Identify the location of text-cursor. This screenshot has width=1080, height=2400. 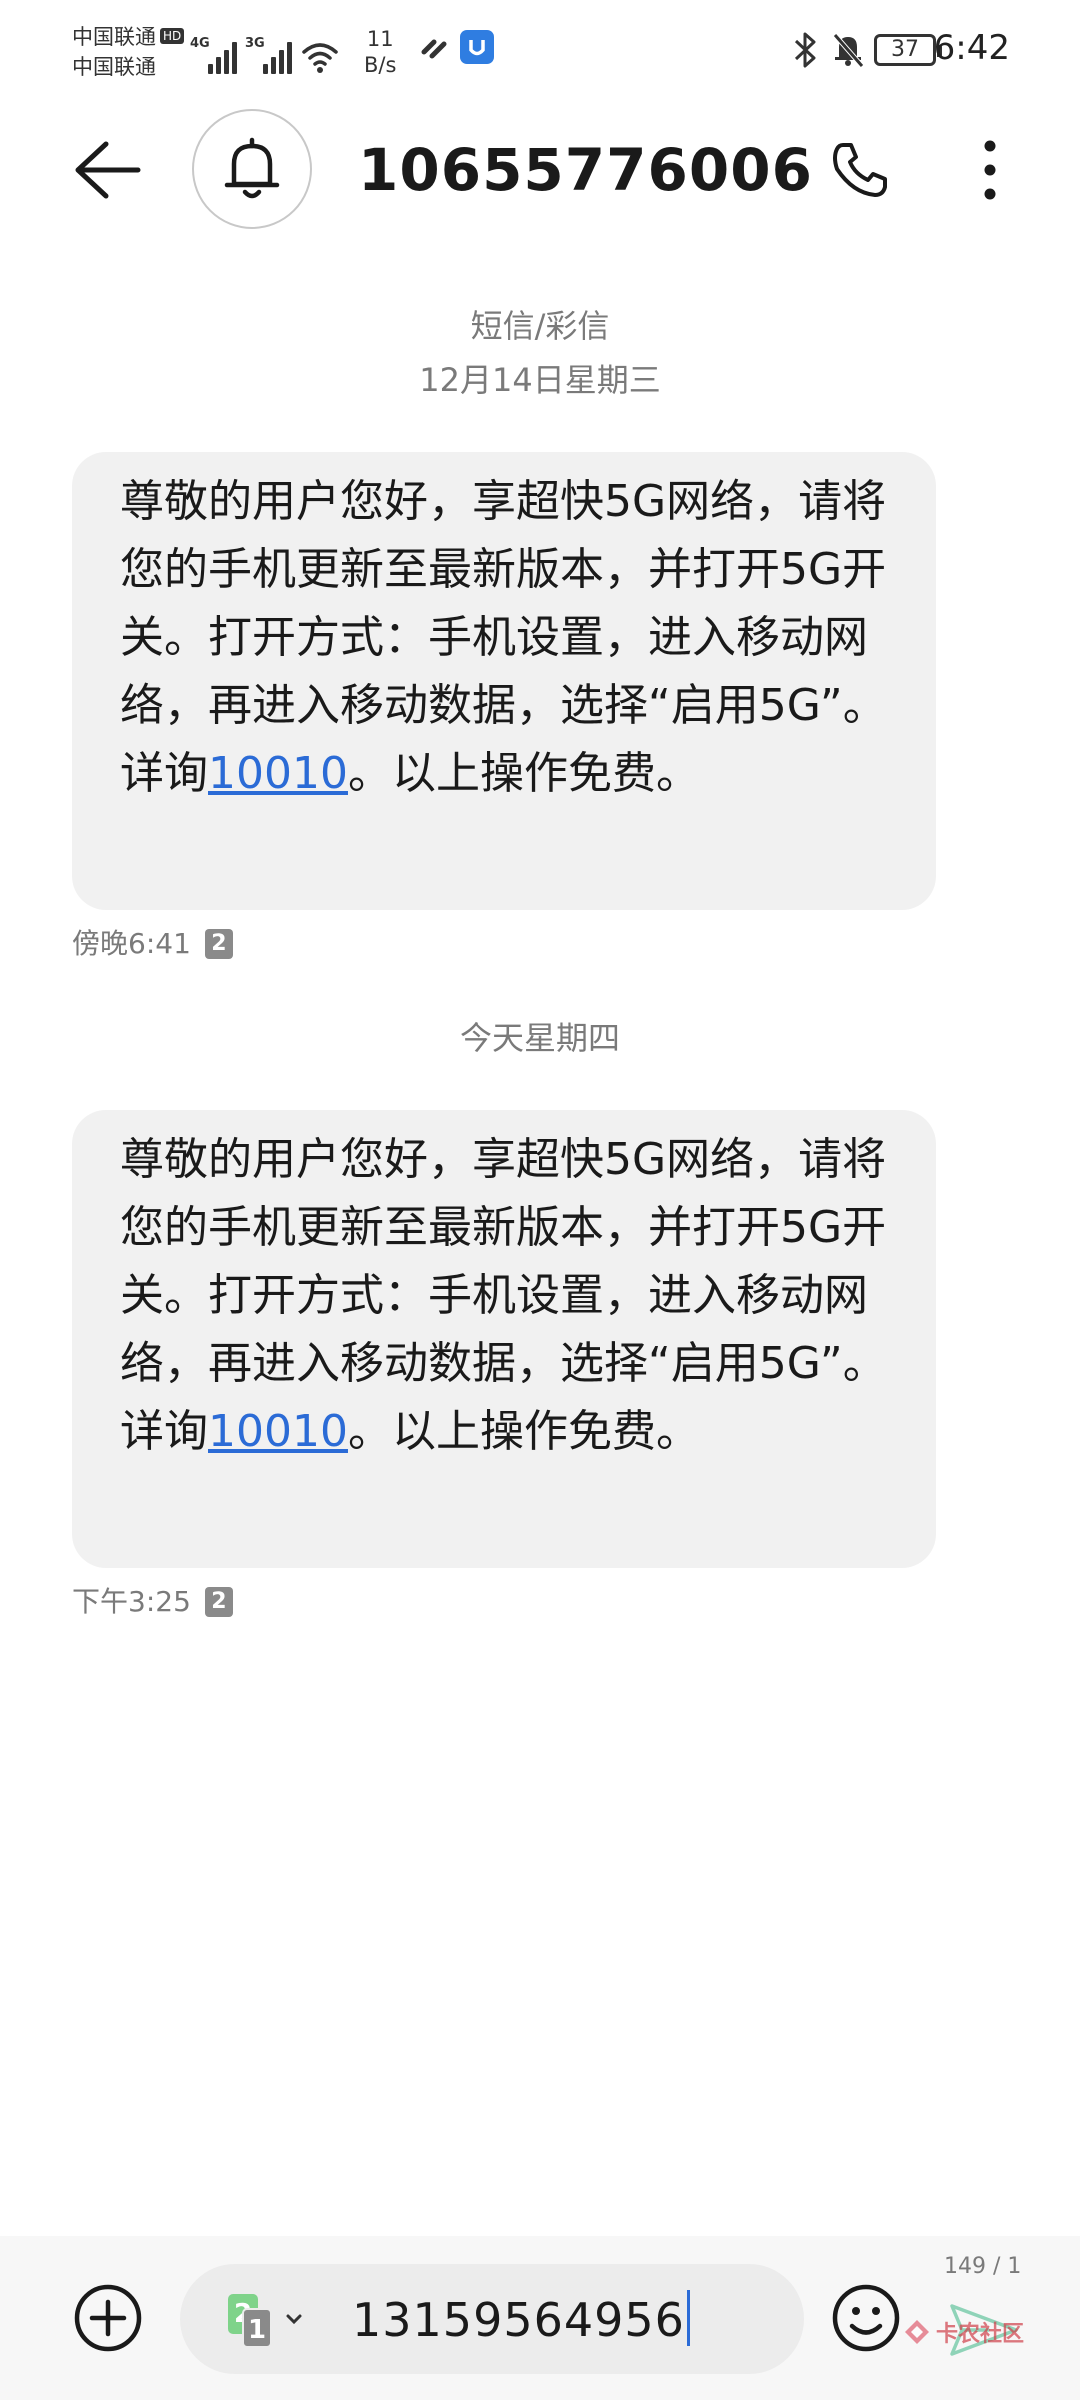
(688, 2318).